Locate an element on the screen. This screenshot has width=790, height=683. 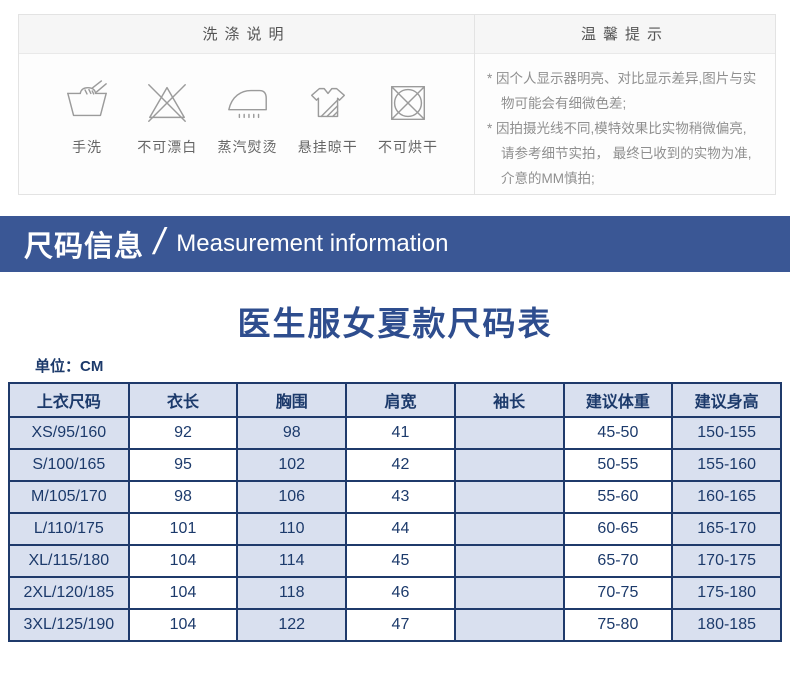
table-cell: 41 is located at coordinates (400, 433).